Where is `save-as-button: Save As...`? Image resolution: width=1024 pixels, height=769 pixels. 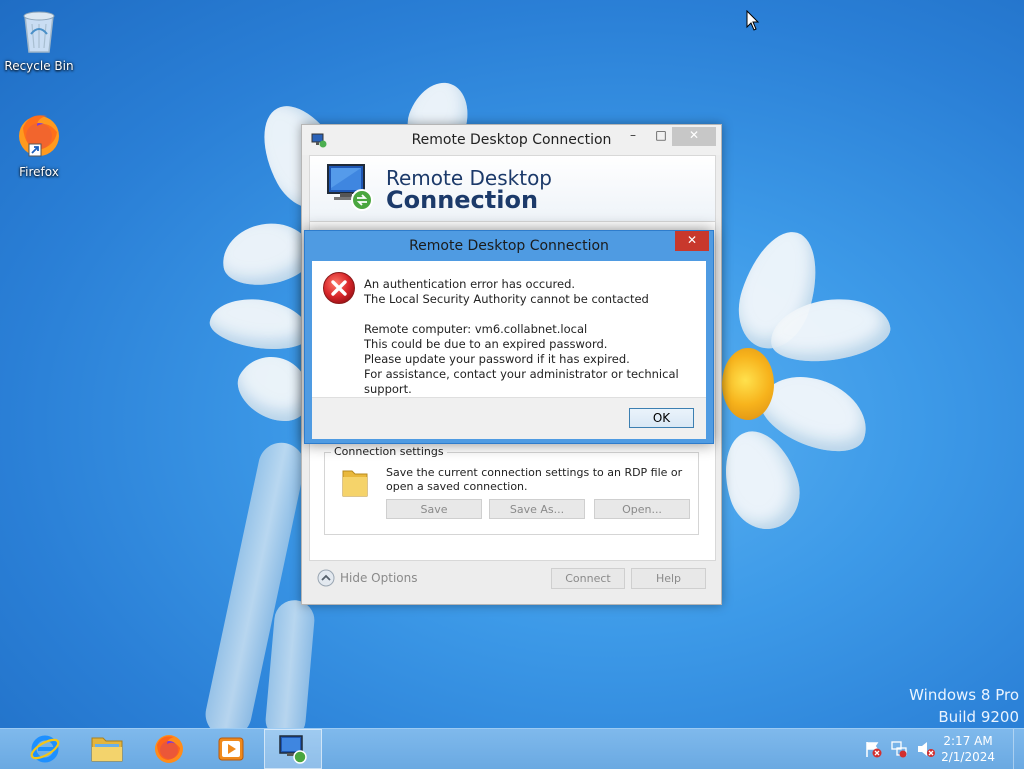 save-as-button: Save As... is located at coordinates (537, 509).